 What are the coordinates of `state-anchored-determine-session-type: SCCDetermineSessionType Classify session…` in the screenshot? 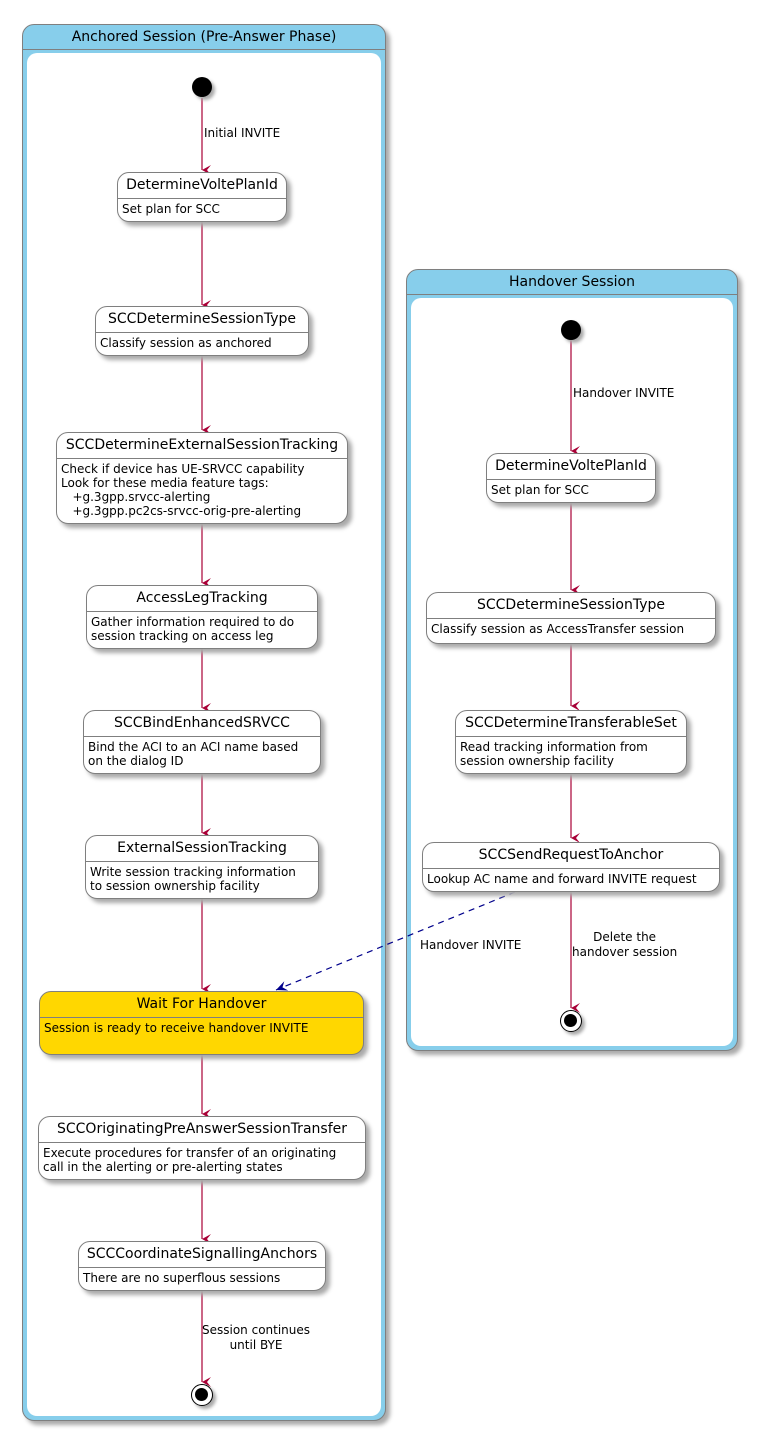 It's located at (202, 331).